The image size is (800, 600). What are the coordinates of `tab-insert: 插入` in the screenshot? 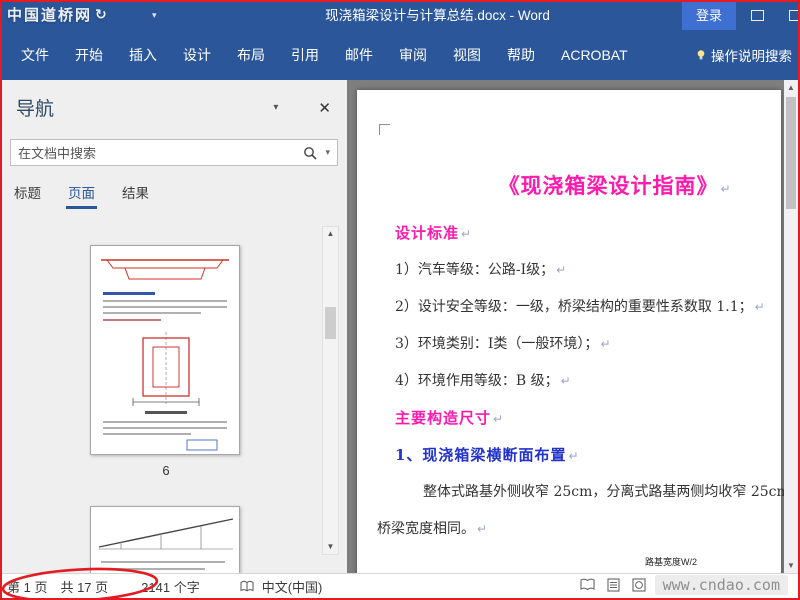 It's located at (143, 55).